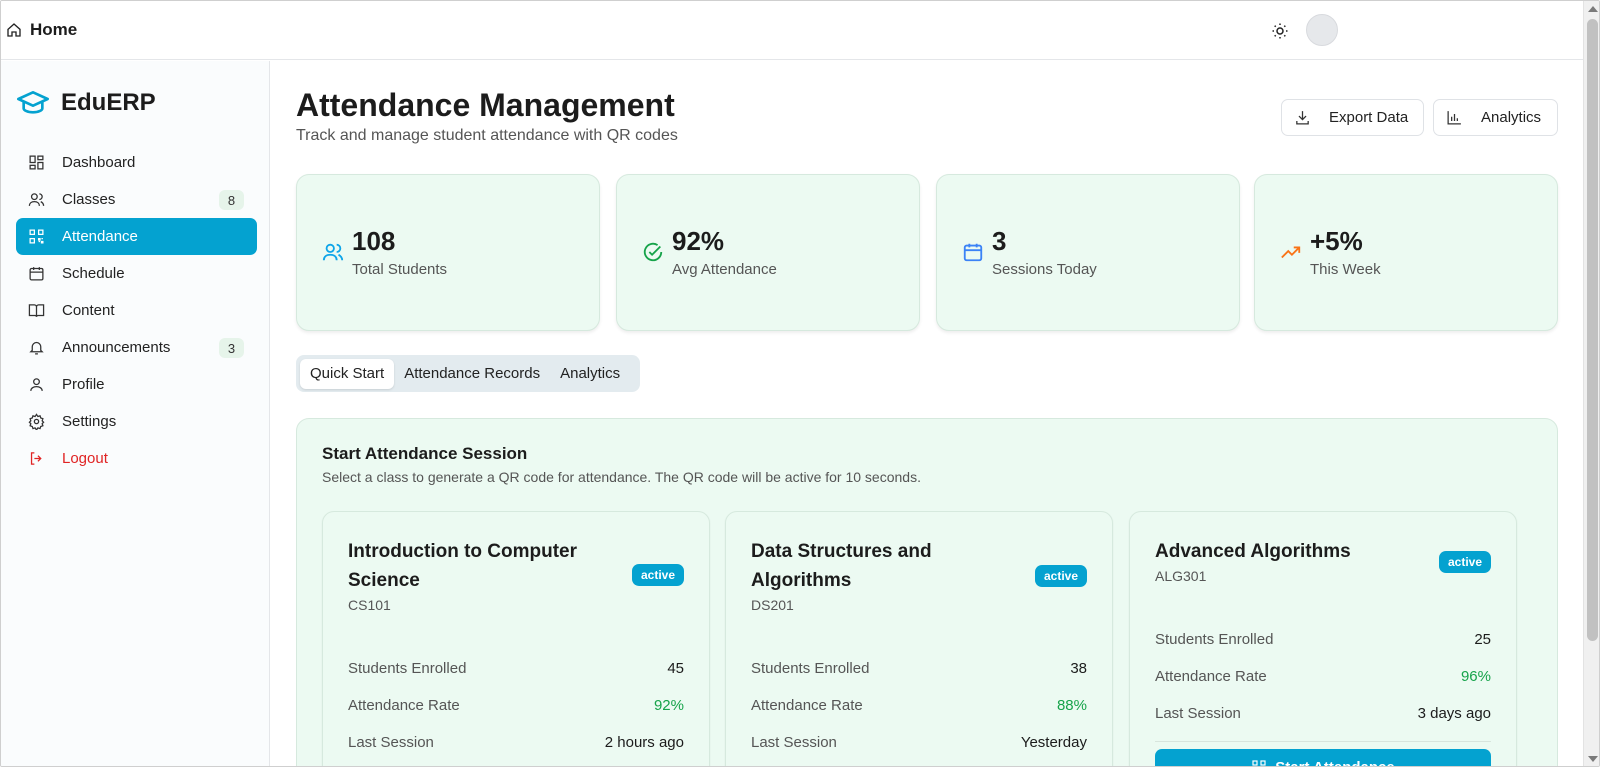  What do you see at coordinates (1593, 9) in the screenshot?
I see `scroll-up-arrow-icon` at bounding box center [1593, 9].